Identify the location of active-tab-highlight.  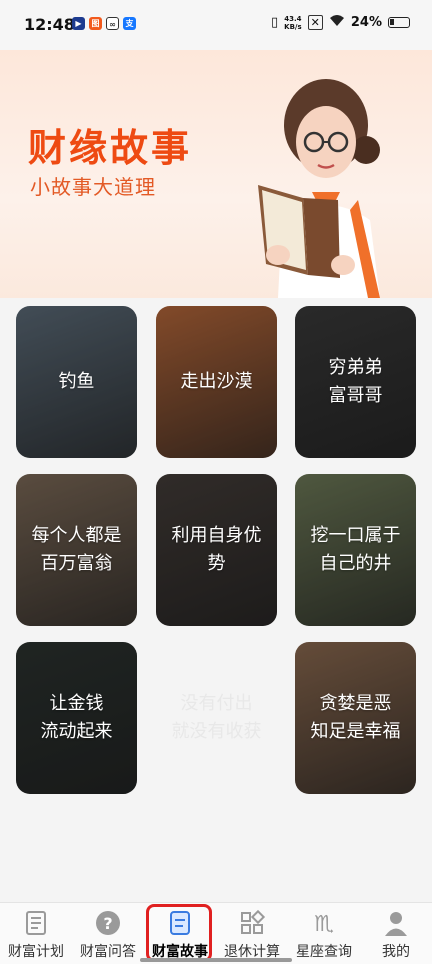
(179, 933).